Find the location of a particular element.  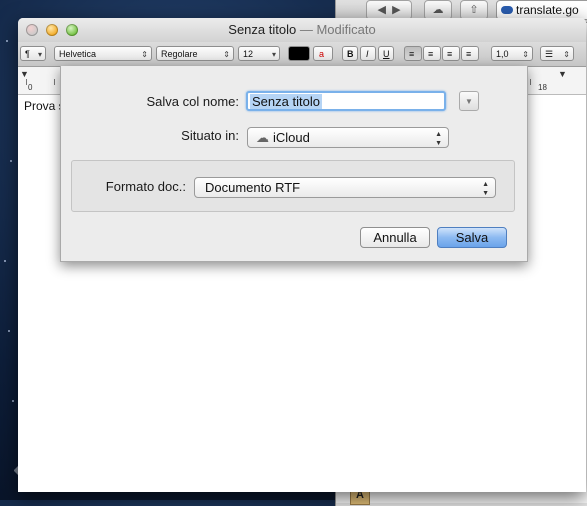

align-left-icon: ≡ is located at coordinates (412, 54).